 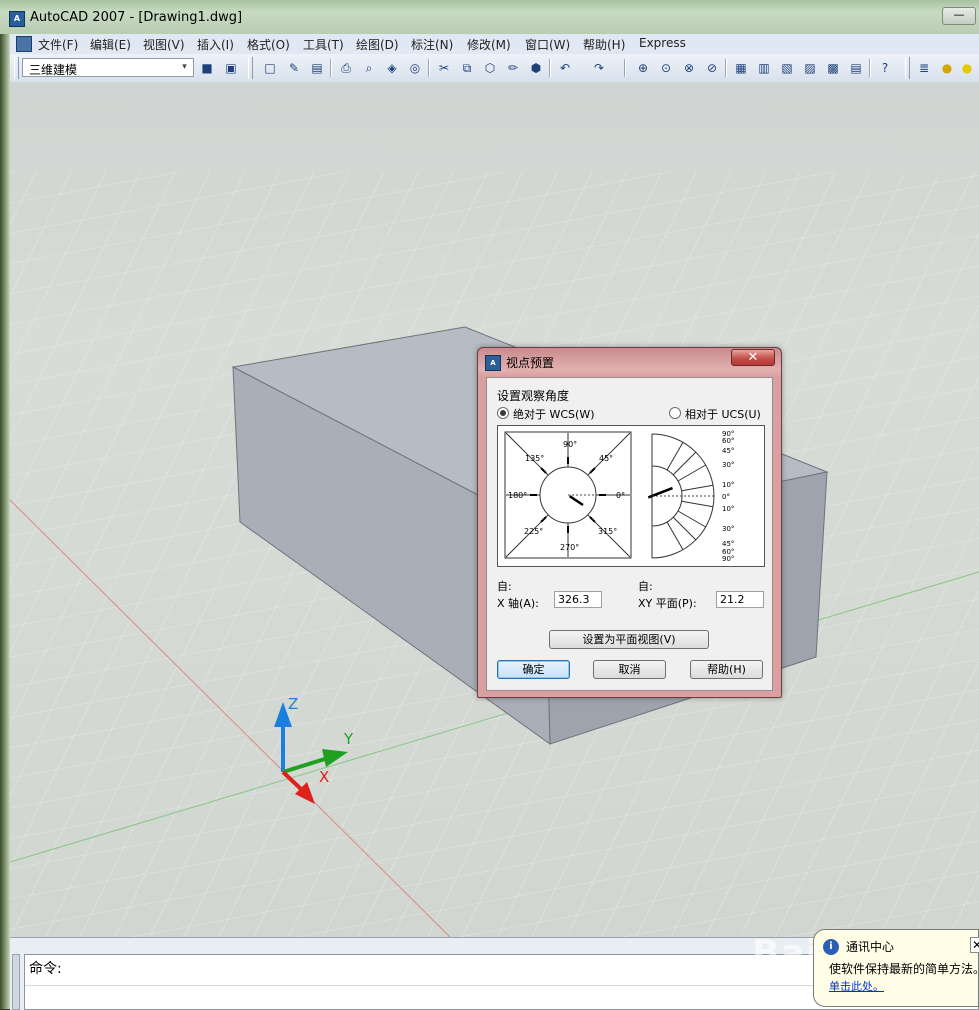 What do you see at coordinates (444, 68) in the screenshot?
I see `cut-icon: ✂` at bounding box center [444, 68].